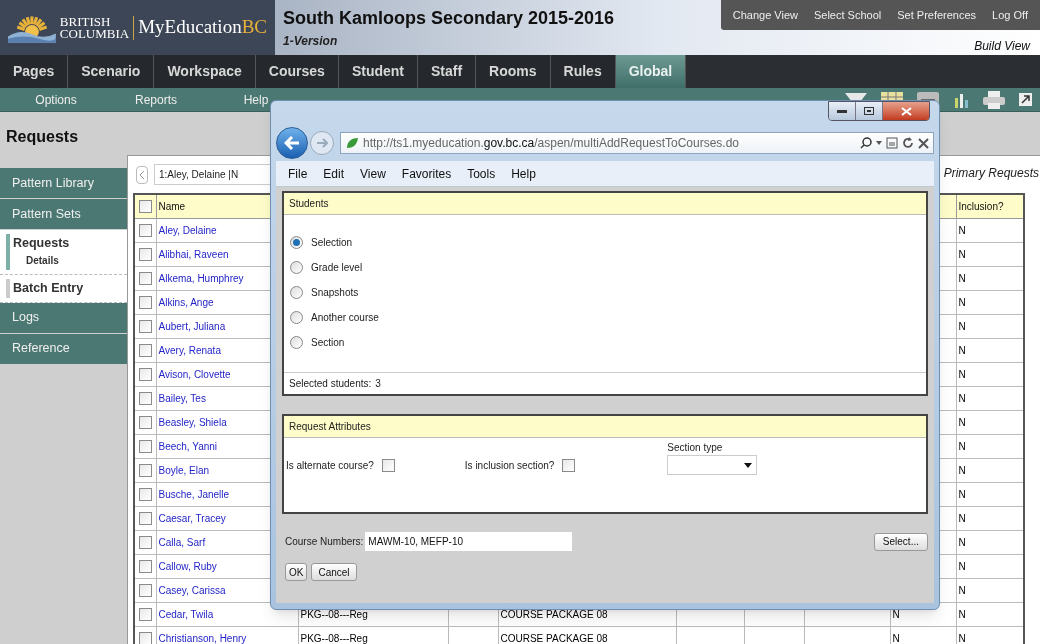 The height and width of the screenshot is (644, 1040). What do you see at coordinates (296, 572) in the screenshot?
I see `ok-button: OK` at bounding box center [296, 572].